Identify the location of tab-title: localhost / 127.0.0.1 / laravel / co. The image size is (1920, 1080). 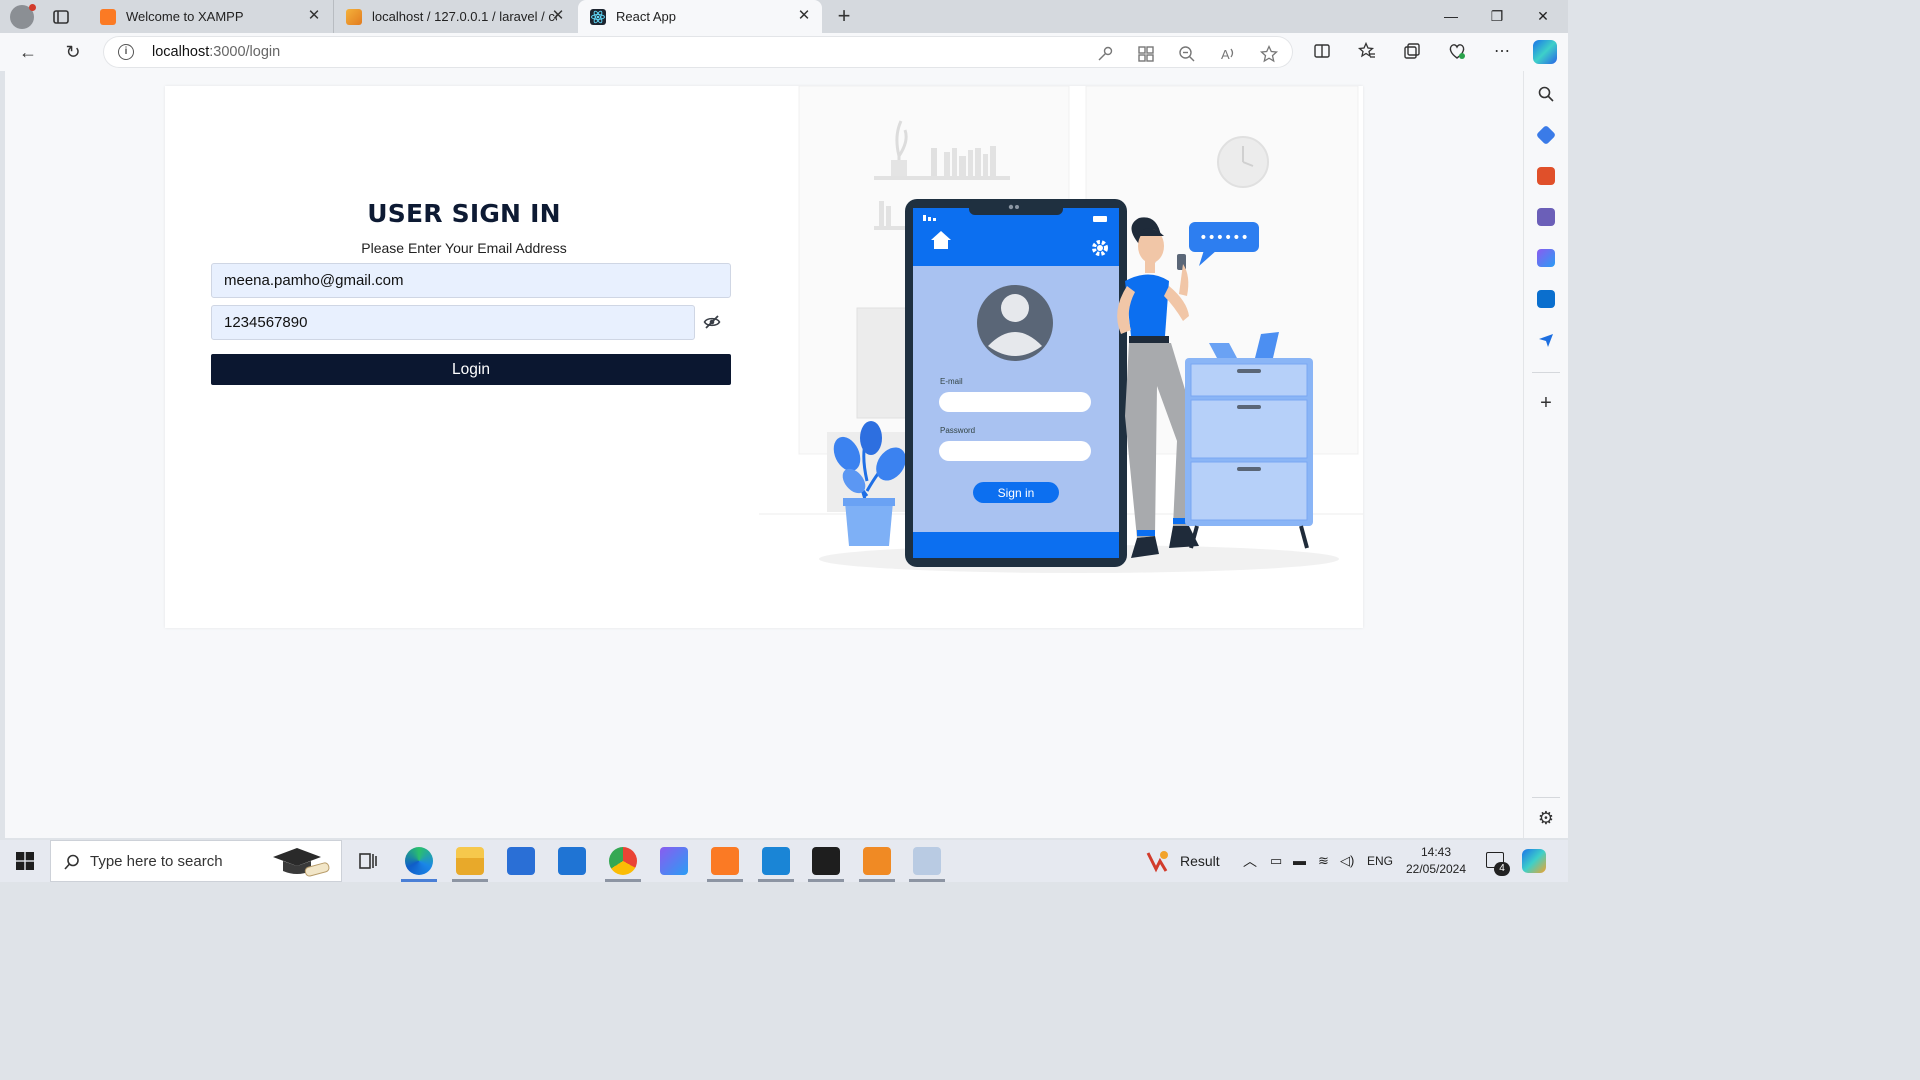
(464, 16).